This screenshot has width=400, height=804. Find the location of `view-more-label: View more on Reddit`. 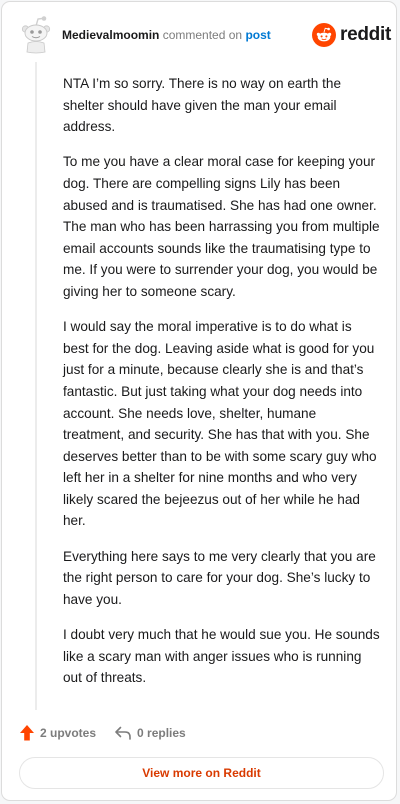

view-more-label: View more on Reddit is located at coordinates (201, 773).